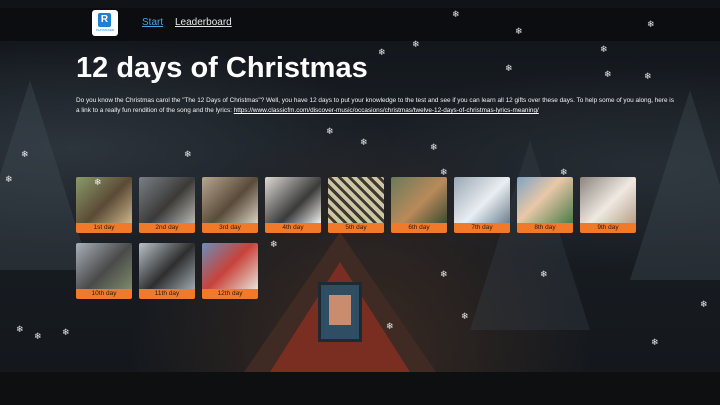 The image size is (720, 405). I want to click on logo-text: PLAYMAKER, so click(105, 30).